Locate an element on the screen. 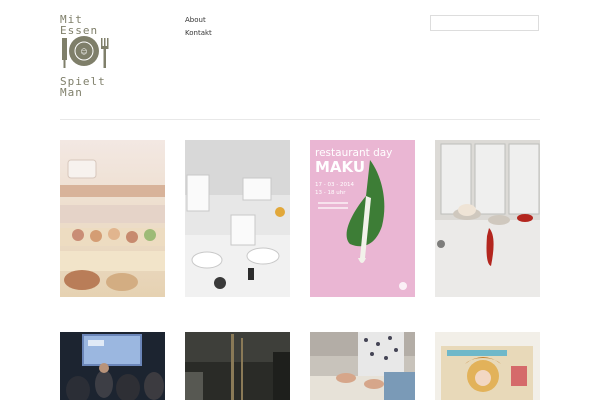  smacznego-table-image is located at coordinates (237, 218).